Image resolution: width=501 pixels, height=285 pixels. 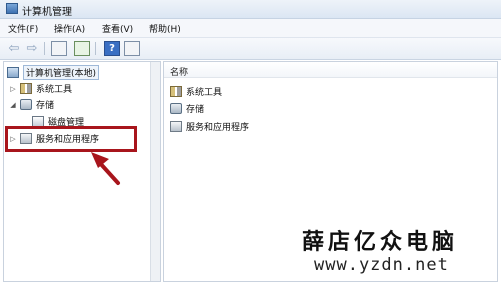 I want to click on watermark-url: www.yzdn.net, so click(x=381, y=265).